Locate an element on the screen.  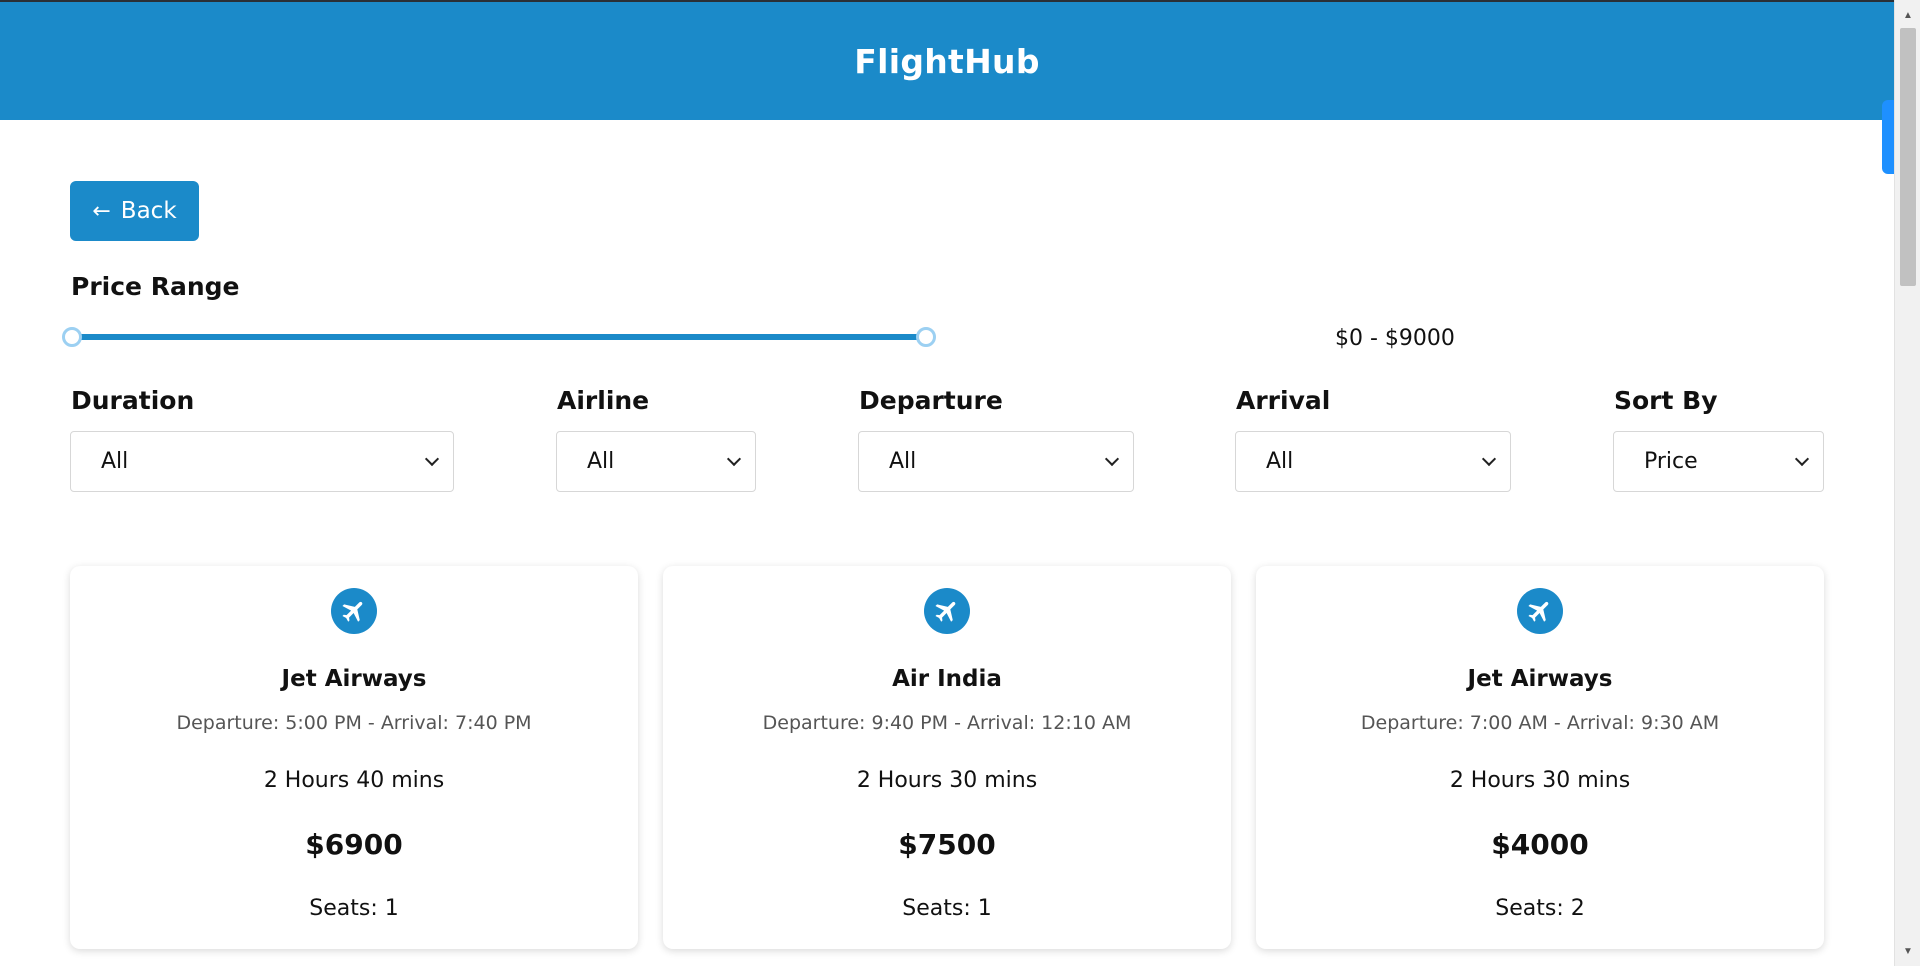
arrival-select-value: All is located at coordinates (1280, 461).